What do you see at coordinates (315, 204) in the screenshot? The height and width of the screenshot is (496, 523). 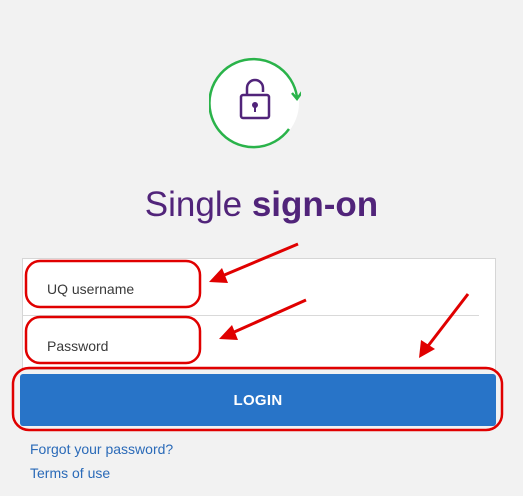 I see `title-bold: sign-on` at bounding box center [315, 204].